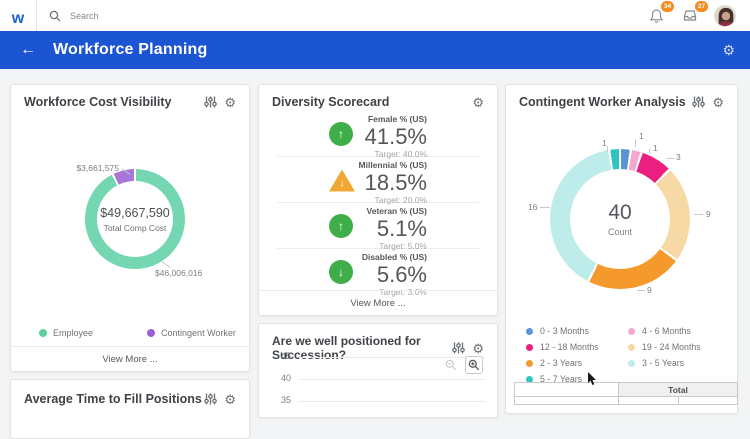 Image resolution: width=750 pixels, height=439 pixels. I want to click on notifications-button: 34, so click(660, 13).